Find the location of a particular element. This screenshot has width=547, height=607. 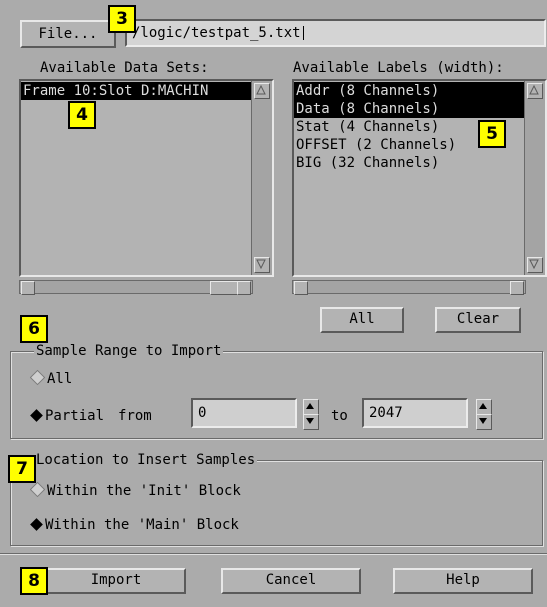

range-all-radio: All is located at coordinates (51, 379).